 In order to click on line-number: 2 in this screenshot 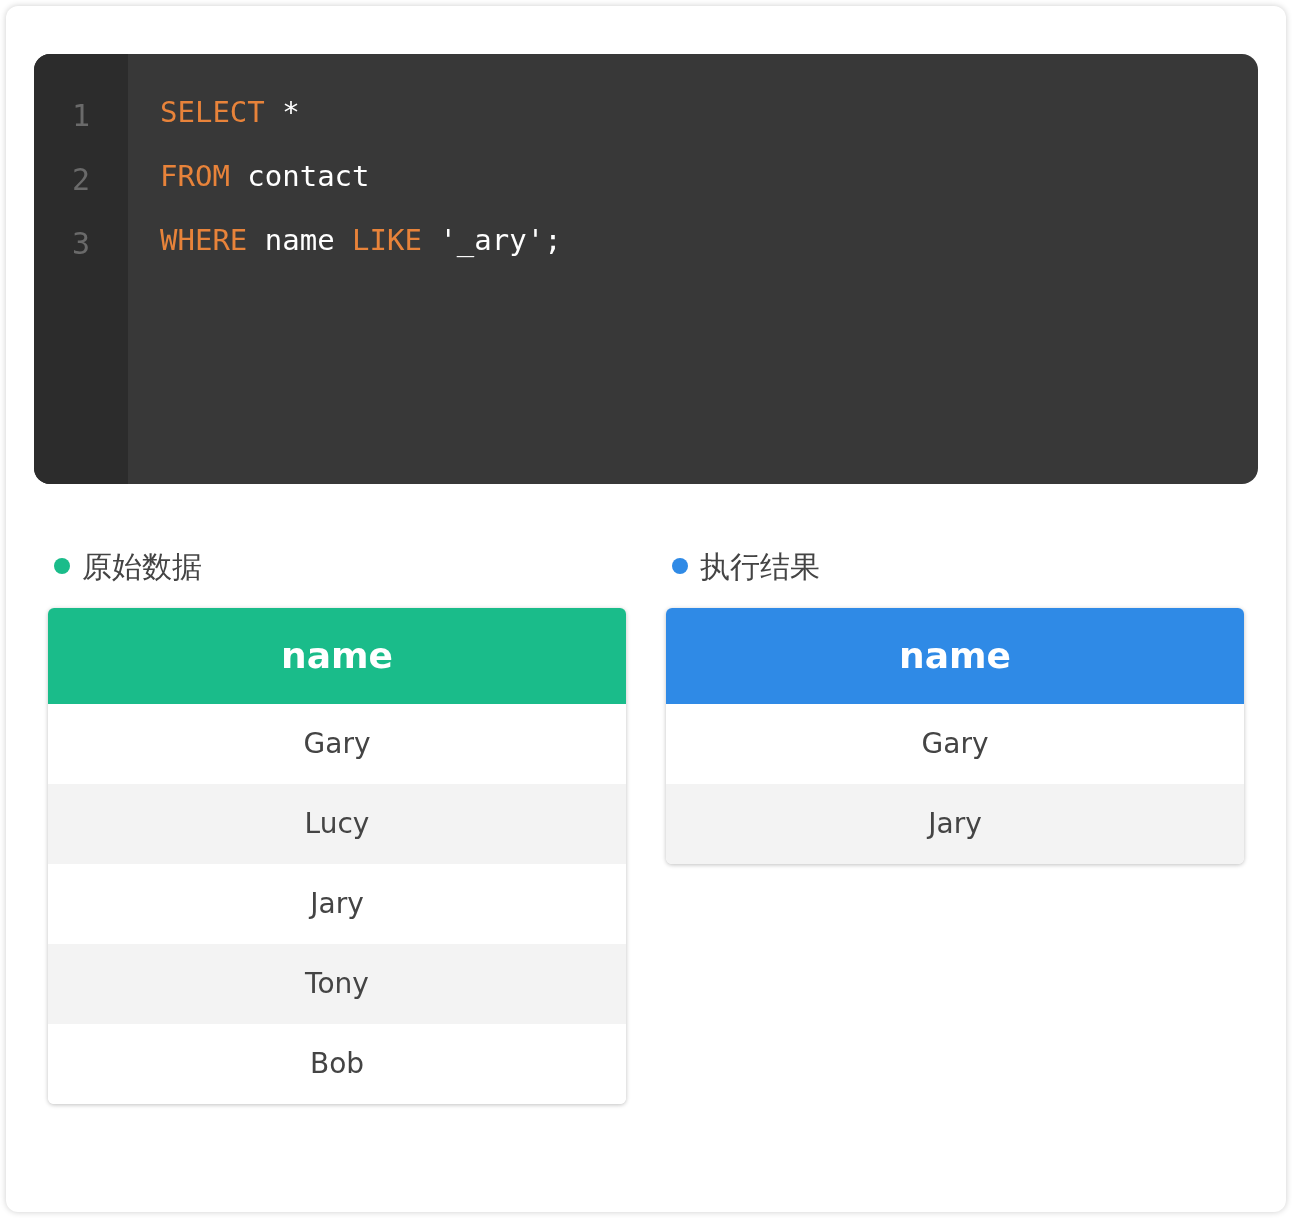, I will do `click(81, 180)`.